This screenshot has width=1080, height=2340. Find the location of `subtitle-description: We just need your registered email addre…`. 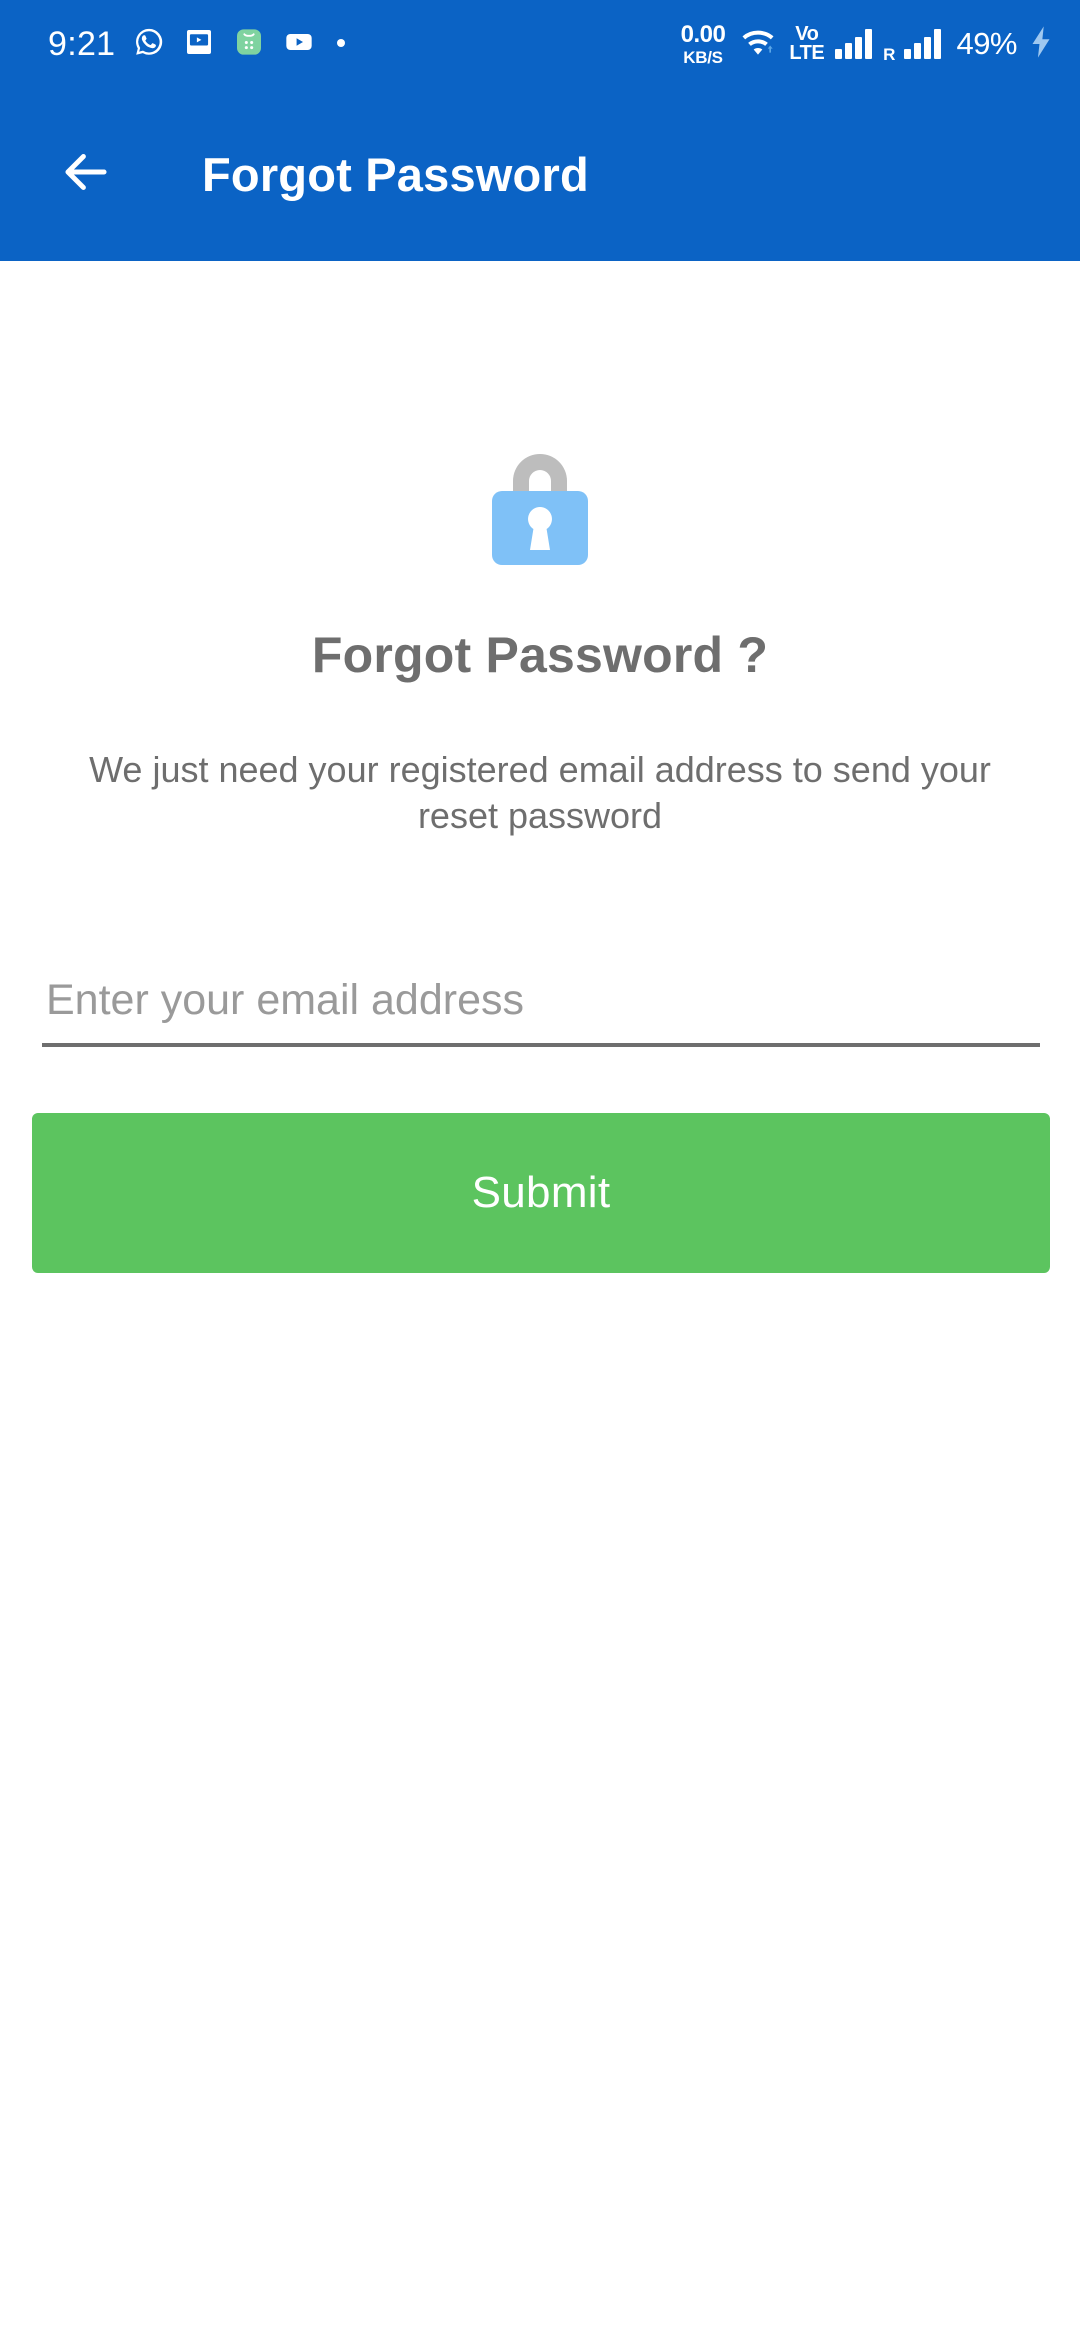

subtitle-description: We just need your registered email addre… is located at coordinates (540, 793).